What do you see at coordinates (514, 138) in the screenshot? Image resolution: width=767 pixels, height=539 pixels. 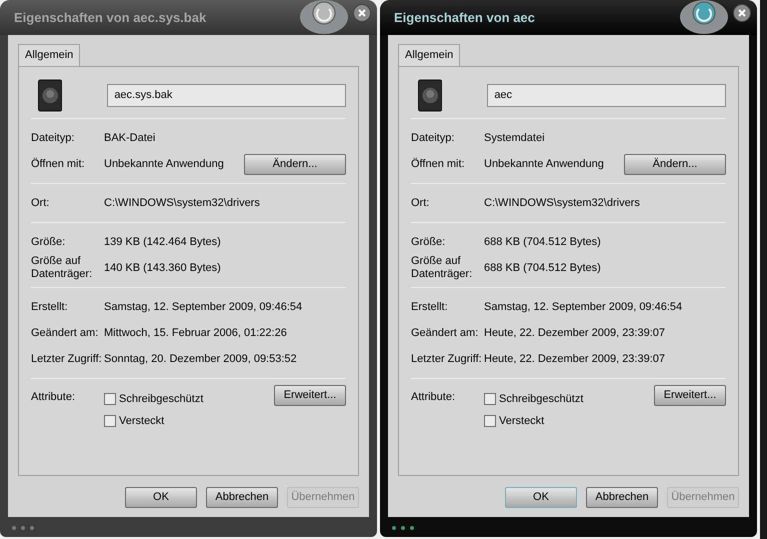 I see `property-value: Systemdatei` at bounding box center [514, 138].